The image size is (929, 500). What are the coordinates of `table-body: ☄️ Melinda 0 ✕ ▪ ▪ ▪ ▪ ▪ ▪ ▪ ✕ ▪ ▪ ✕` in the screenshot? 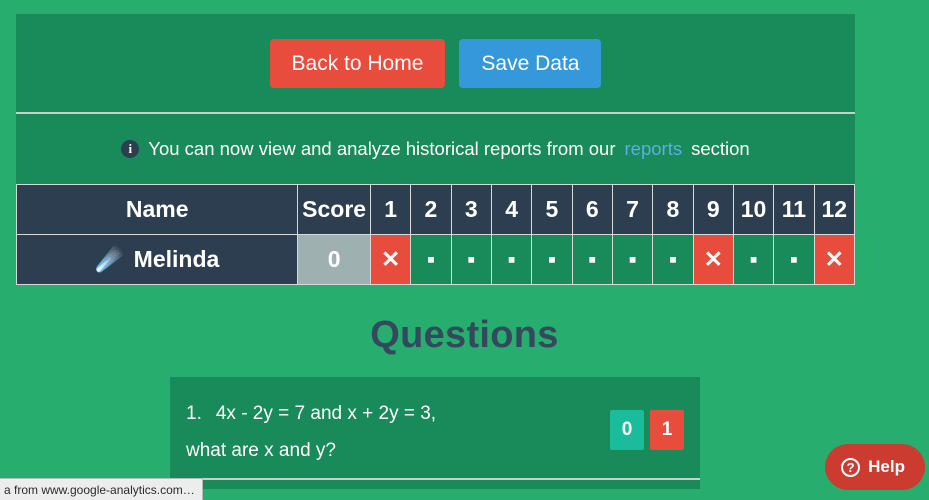 It's located at (435, 259).